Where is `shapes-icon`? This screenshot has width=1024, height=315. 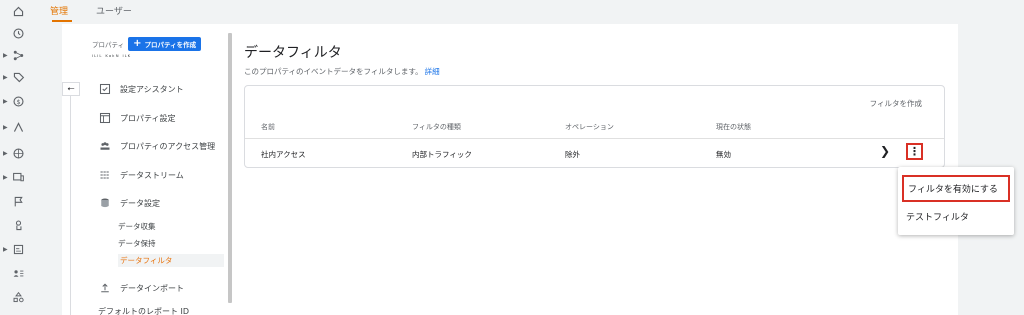 shapes-icon is located at coordinates (18, 297).